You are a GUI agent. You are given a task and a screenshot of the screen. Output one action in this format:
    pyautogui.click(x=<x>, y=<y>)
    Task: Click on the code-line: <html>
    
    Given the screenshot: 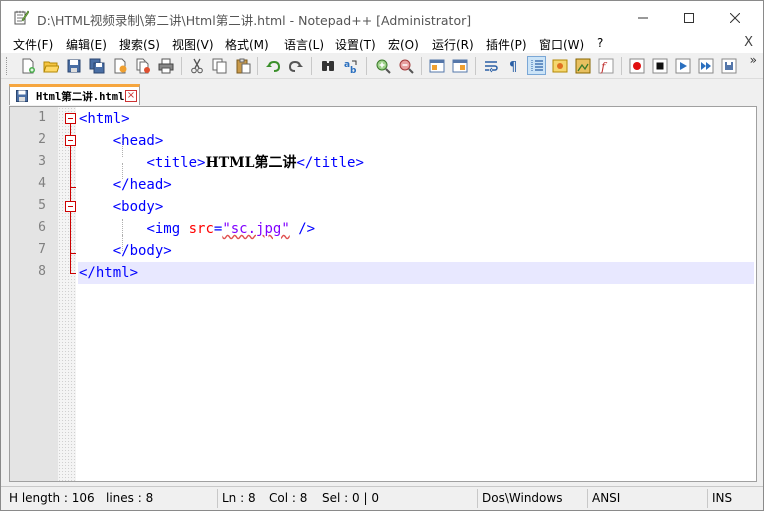 What is the action you would take?
    pyautogui.click(x=104, y=119)
    